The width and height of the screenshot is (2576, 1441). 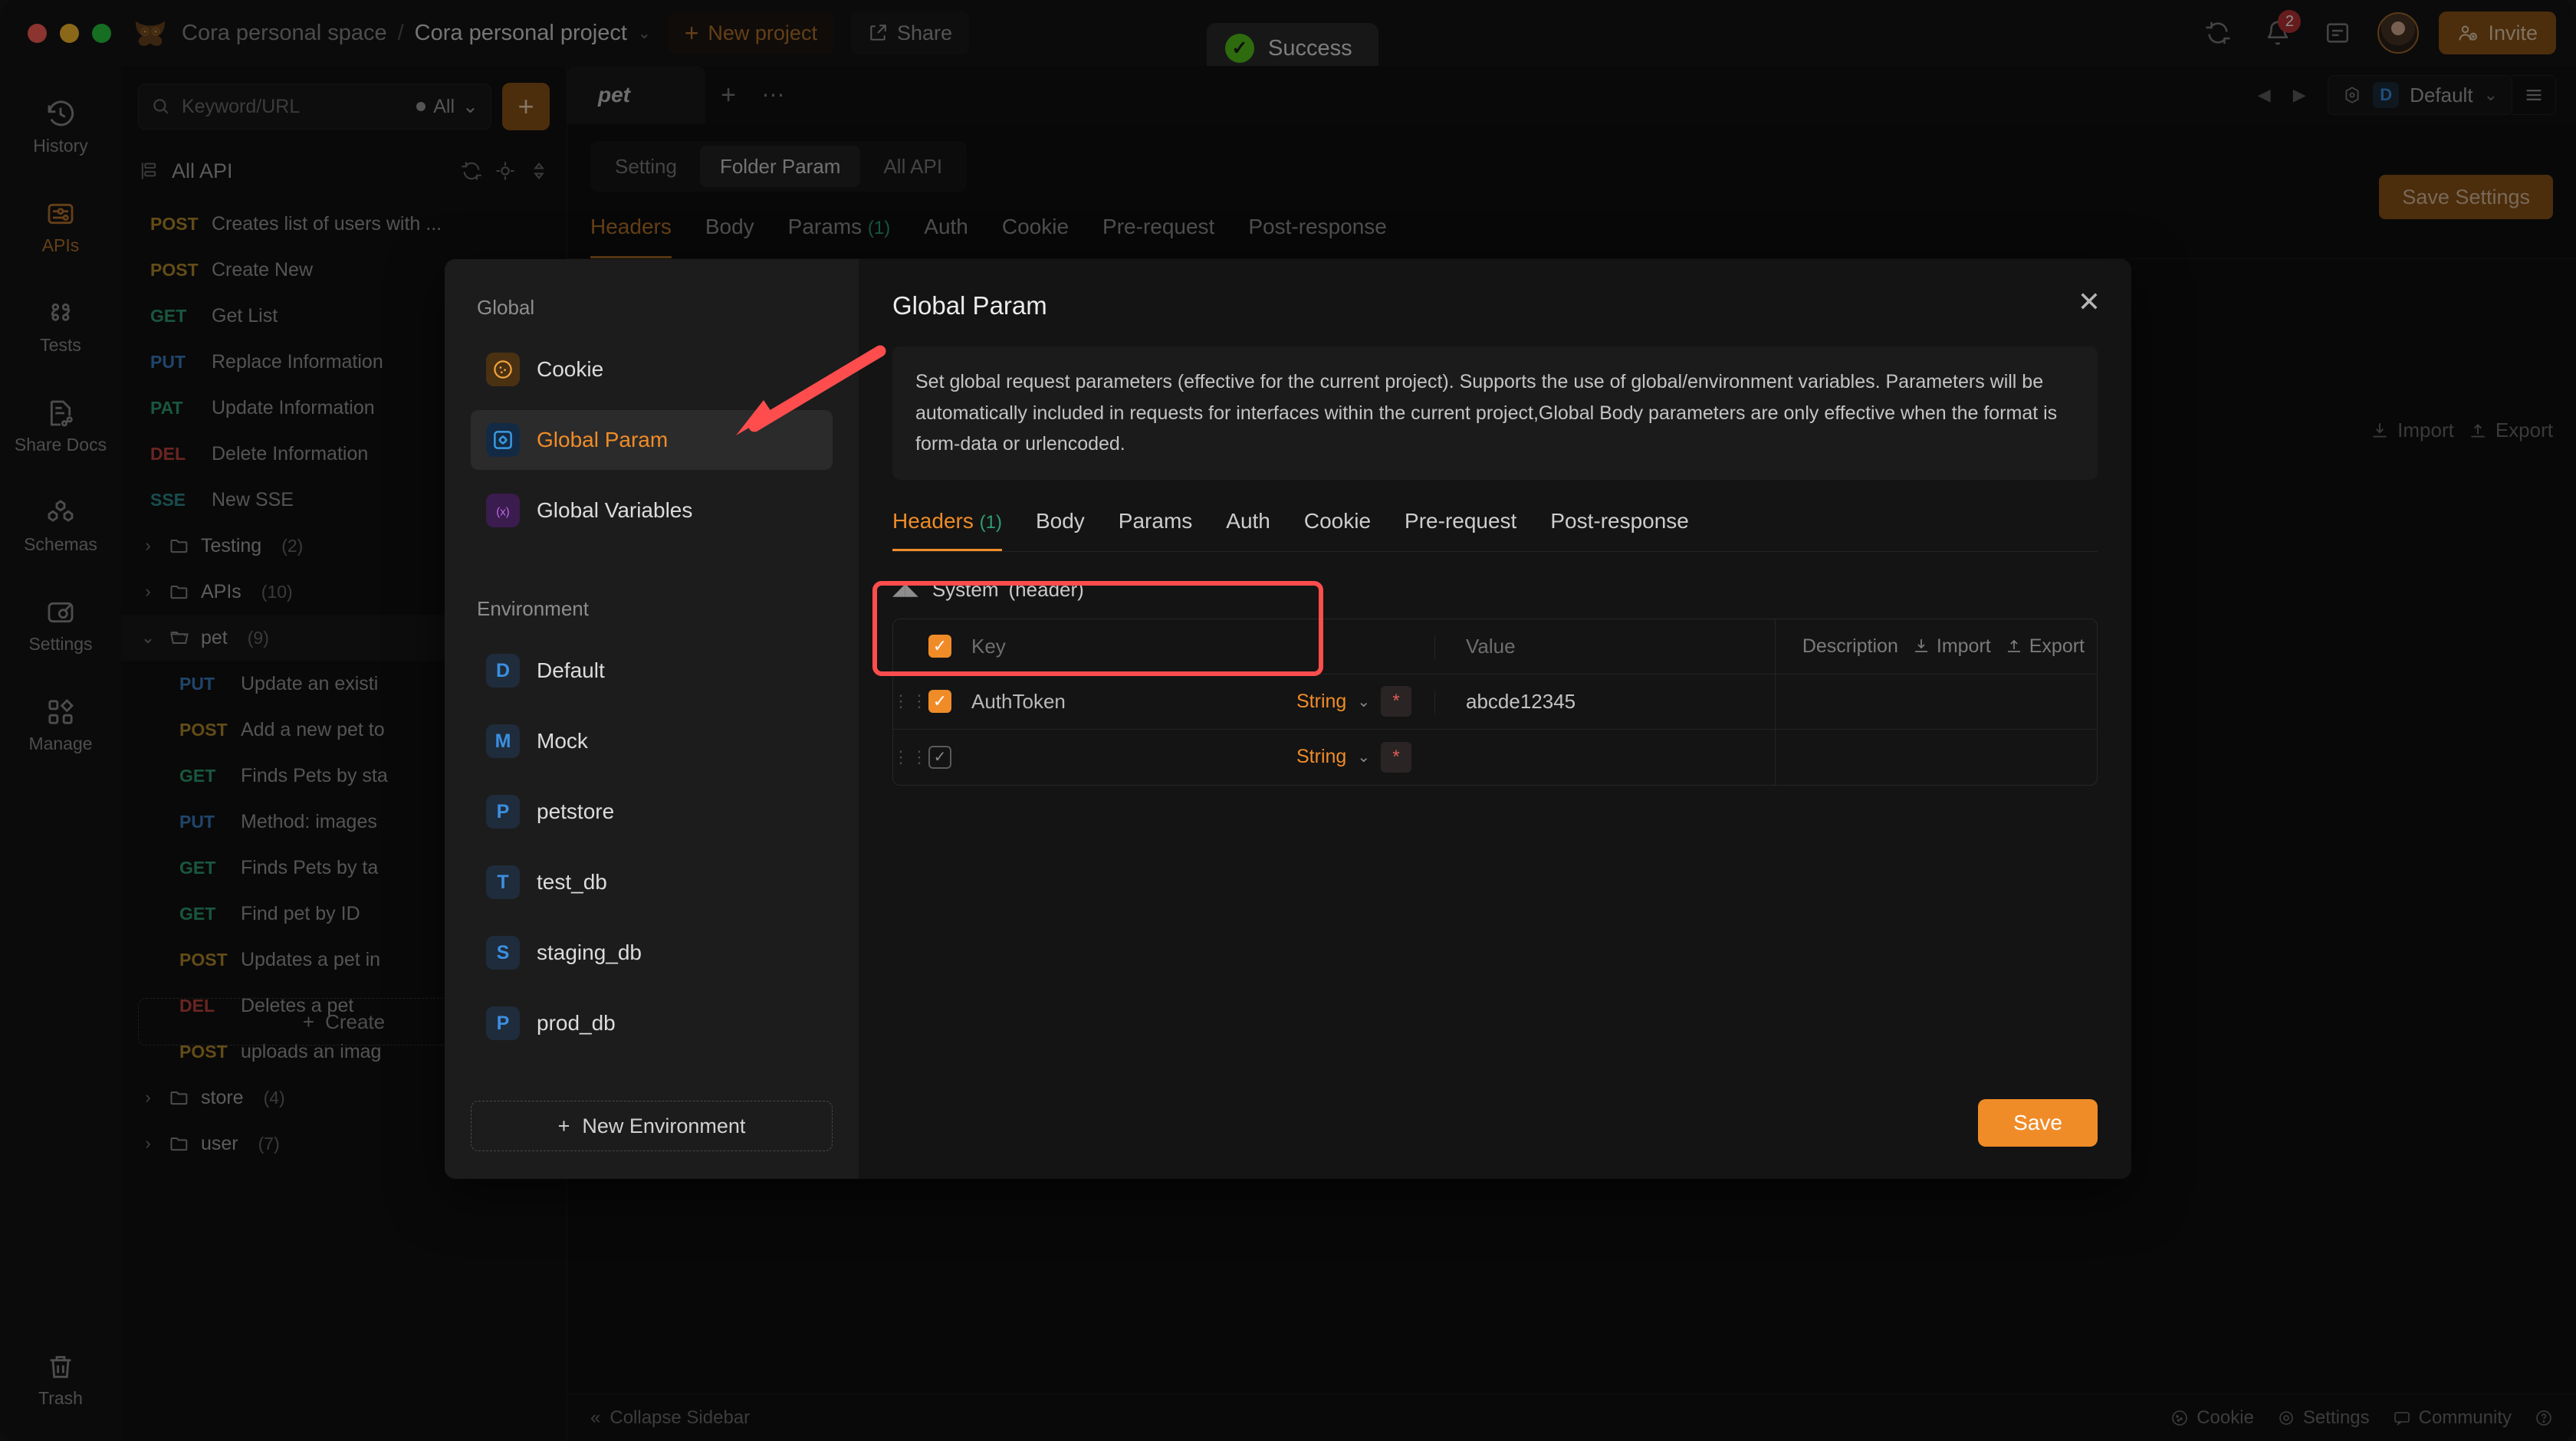 What do you see at coordinates (1112, 647) in the screenshot?
I see `header-key-cell: ✓ Key` at bounding box center [1112, 647].